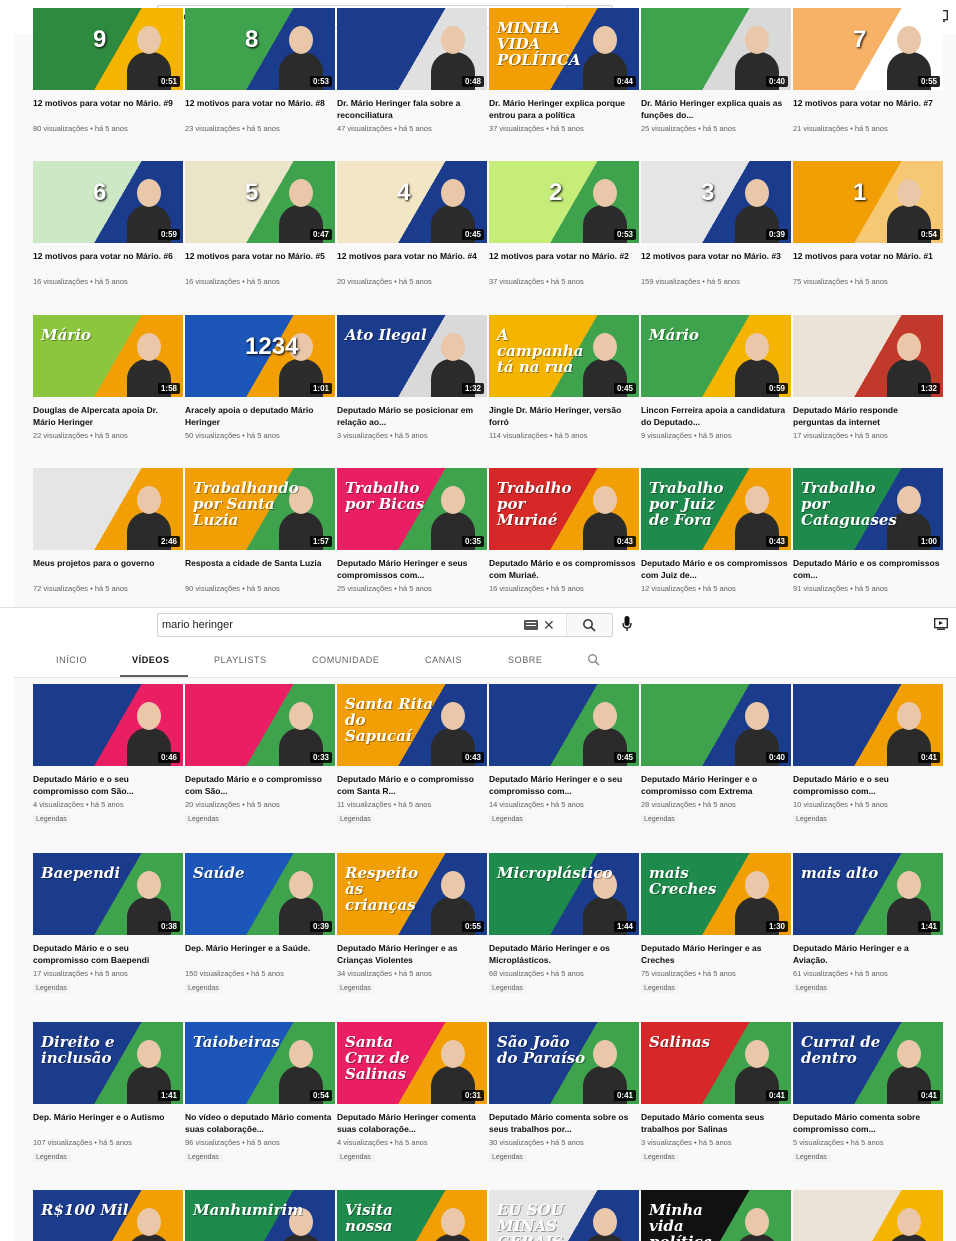 The image size is (956, 1241). Describe the element at coordinates (868, 725) in the screenshot. I see `video-thumbnail: 0:41` at that location.